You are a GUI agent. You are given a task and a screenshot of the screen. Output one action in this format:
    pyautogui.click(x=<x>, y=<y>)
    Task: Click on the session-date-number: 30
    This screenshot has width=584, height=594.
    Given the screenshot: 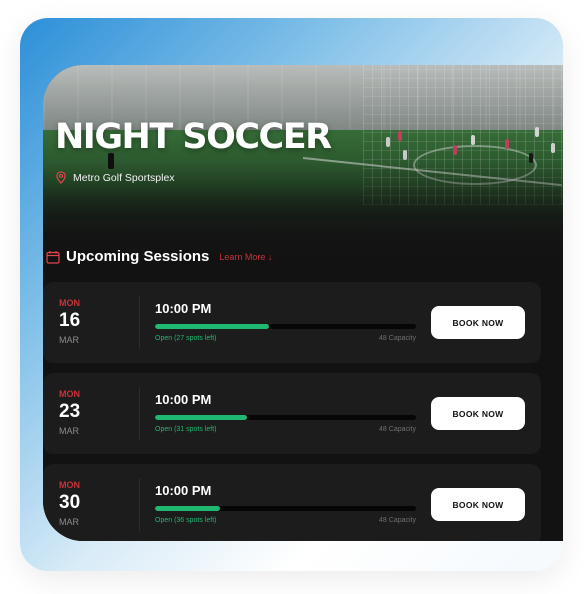 What is the action you would take?
    pyautogui.click(x=70, y=502)
    